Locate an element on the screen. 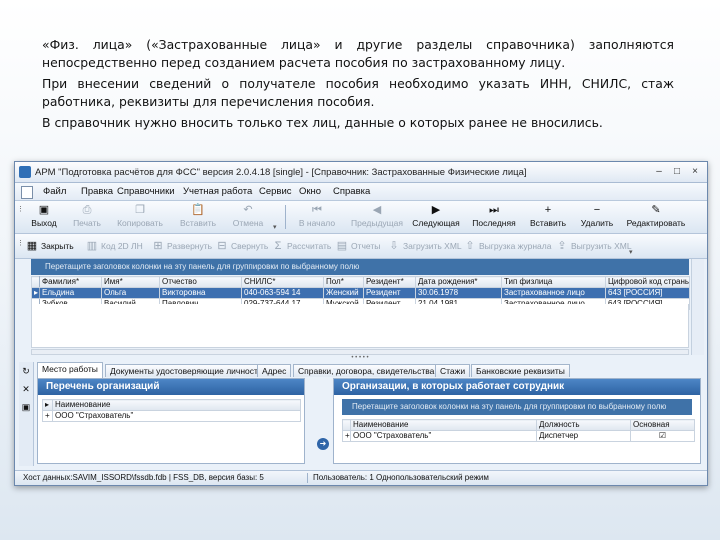  tab-address: Адрес is located at coordinates (274, 370).